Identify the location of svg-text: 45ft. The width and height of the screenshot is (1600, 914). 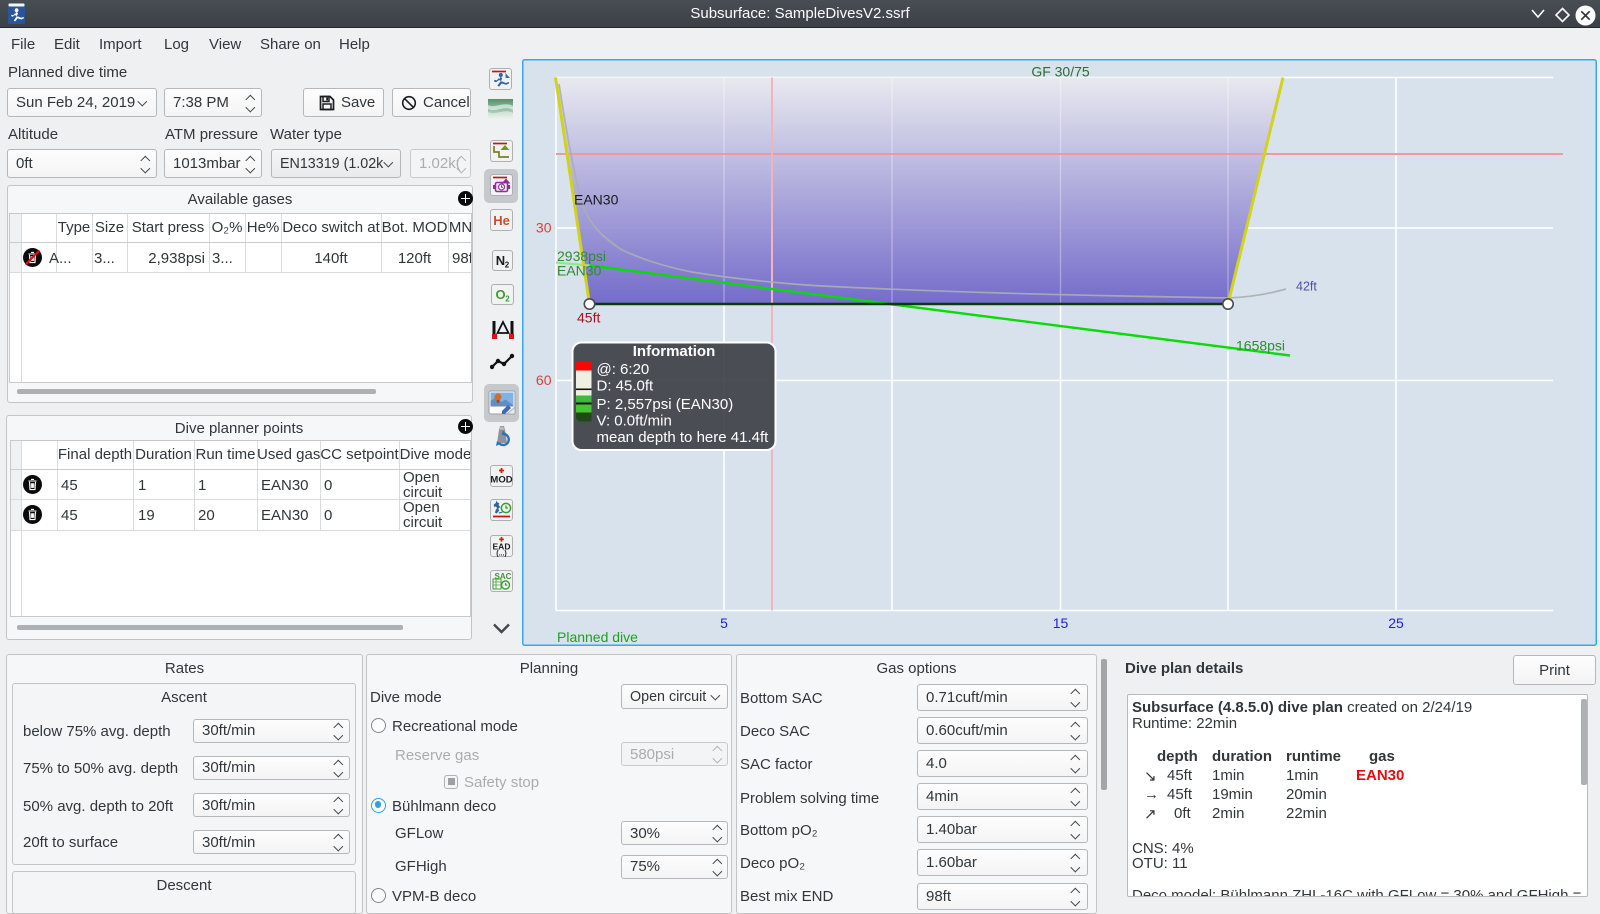
(588, 318).